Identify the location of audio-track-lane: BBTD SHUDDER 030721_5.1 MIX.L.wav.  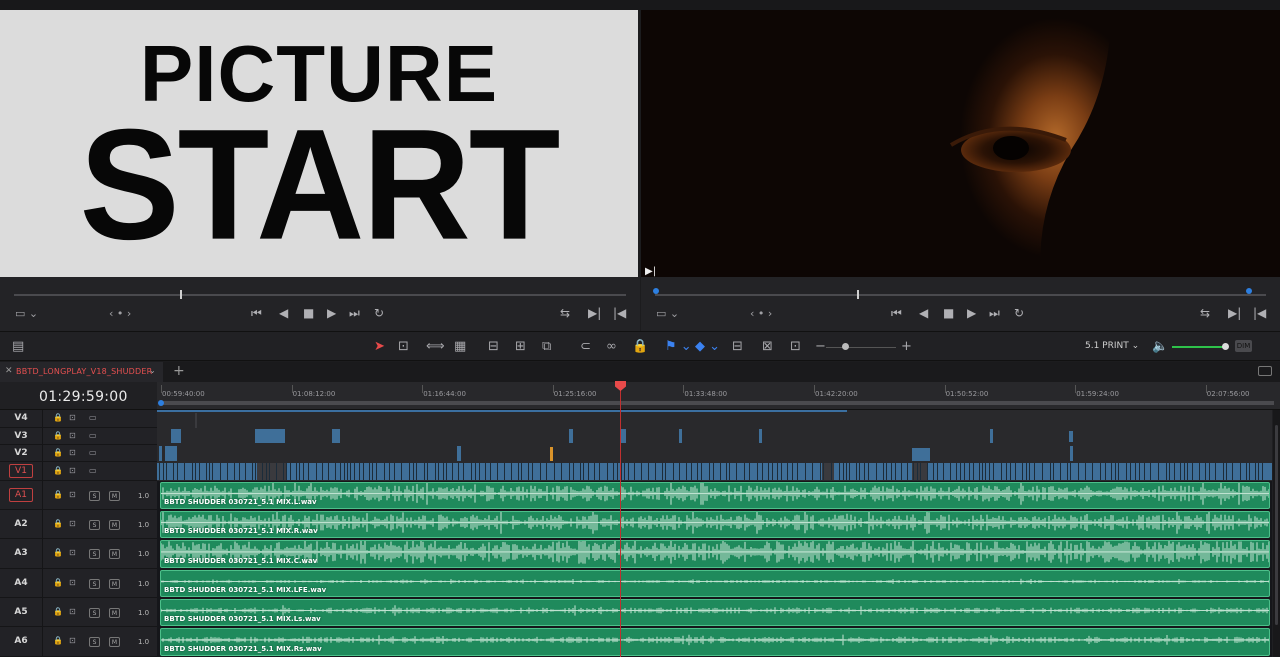
(714, 495).